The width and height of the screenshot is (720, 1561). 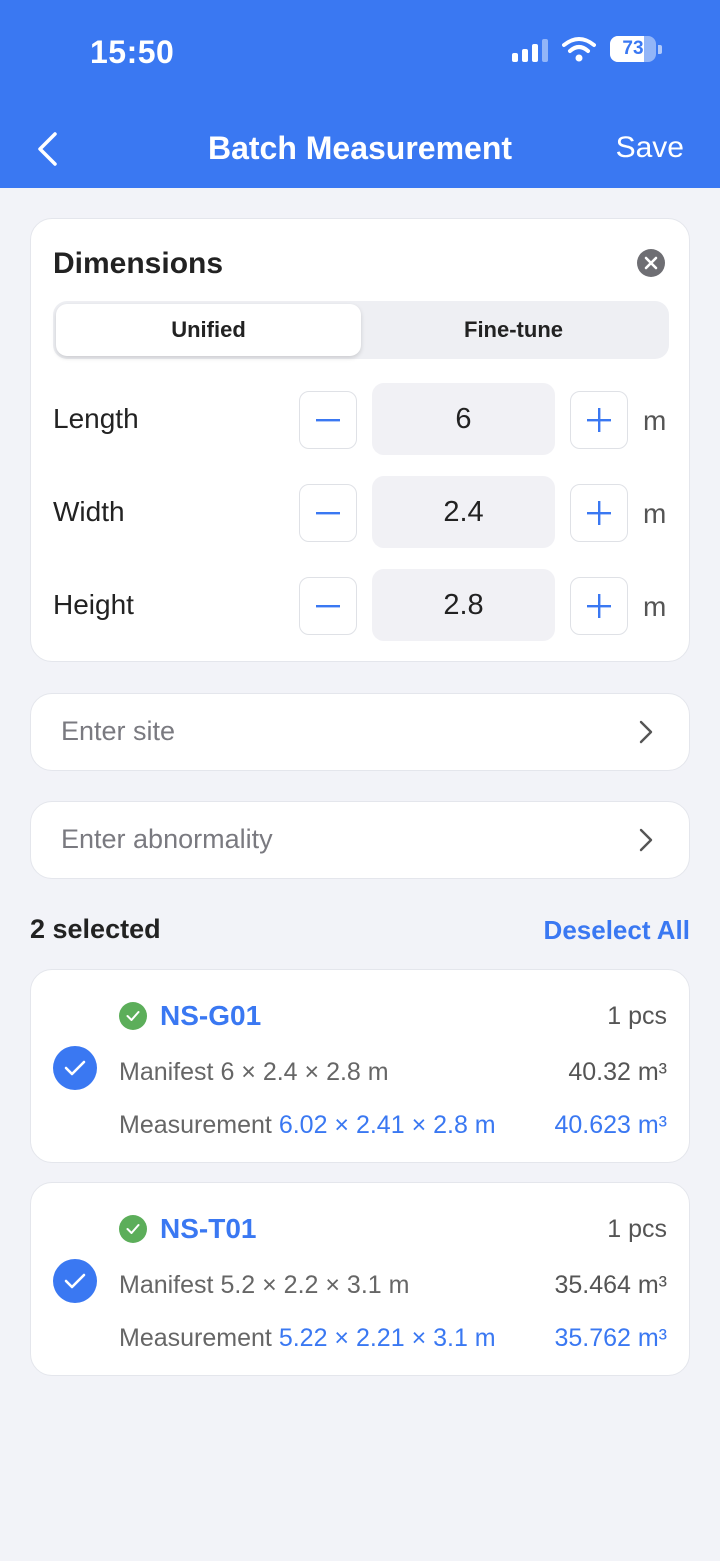 I want to click on measurement-line: Measurement 5.22 × 2.21 × 3.1 m, so click(x=307, y=1338).